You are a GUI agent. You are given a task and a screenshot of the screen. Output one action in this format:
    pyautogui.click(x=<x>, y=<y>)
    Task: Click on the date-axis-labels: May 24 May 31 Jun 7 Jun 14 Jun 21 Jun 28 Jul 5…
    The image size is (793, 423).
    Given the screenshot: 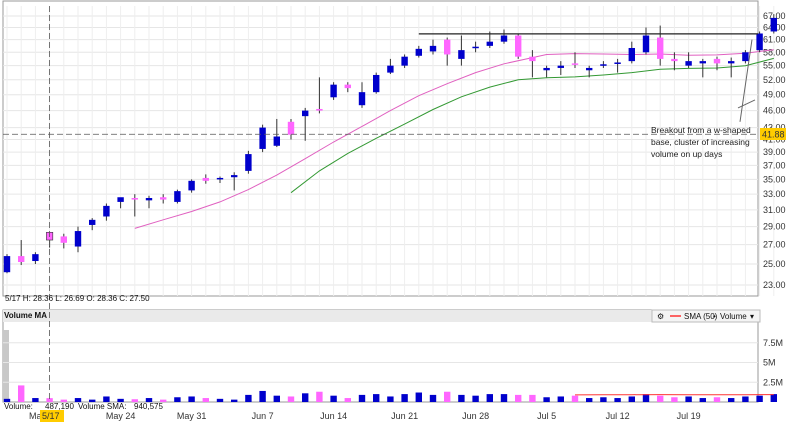 What is the action you would take?
    pyautogui.click(x=403, y=416)
    